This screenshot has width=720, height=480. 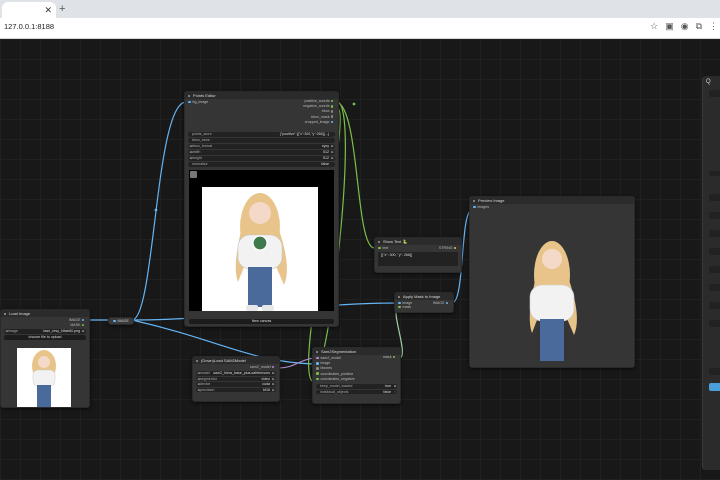 What do you see at coordinates (48, 10) in the screenshot?
I see `close-tab-icon: ✕` at bounding box center [48, 10].